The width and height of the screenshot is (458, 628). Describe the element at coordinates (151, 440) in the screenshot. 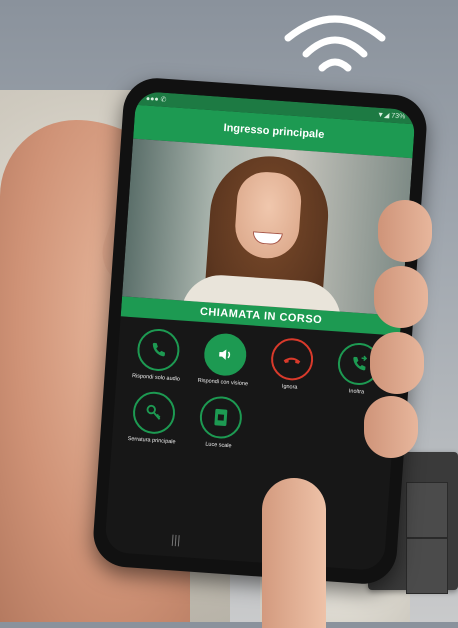

I see `main-lock-label: Serratura principale` at that location.